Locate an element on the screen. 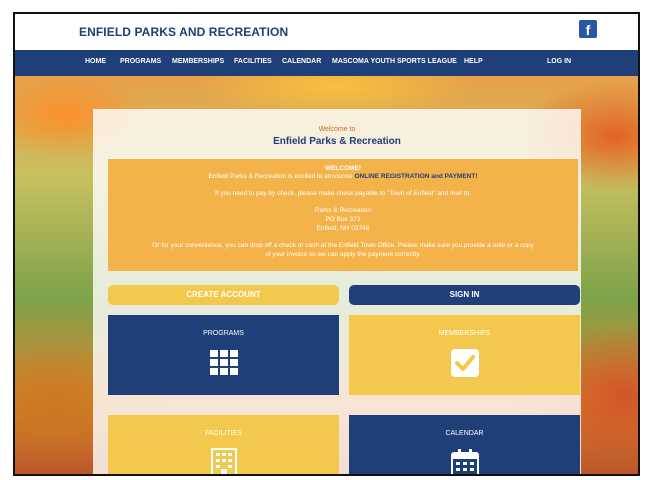 The image size is (649, 480). welcome-subtitle: Welcome to is located at coordinates (337, 129).